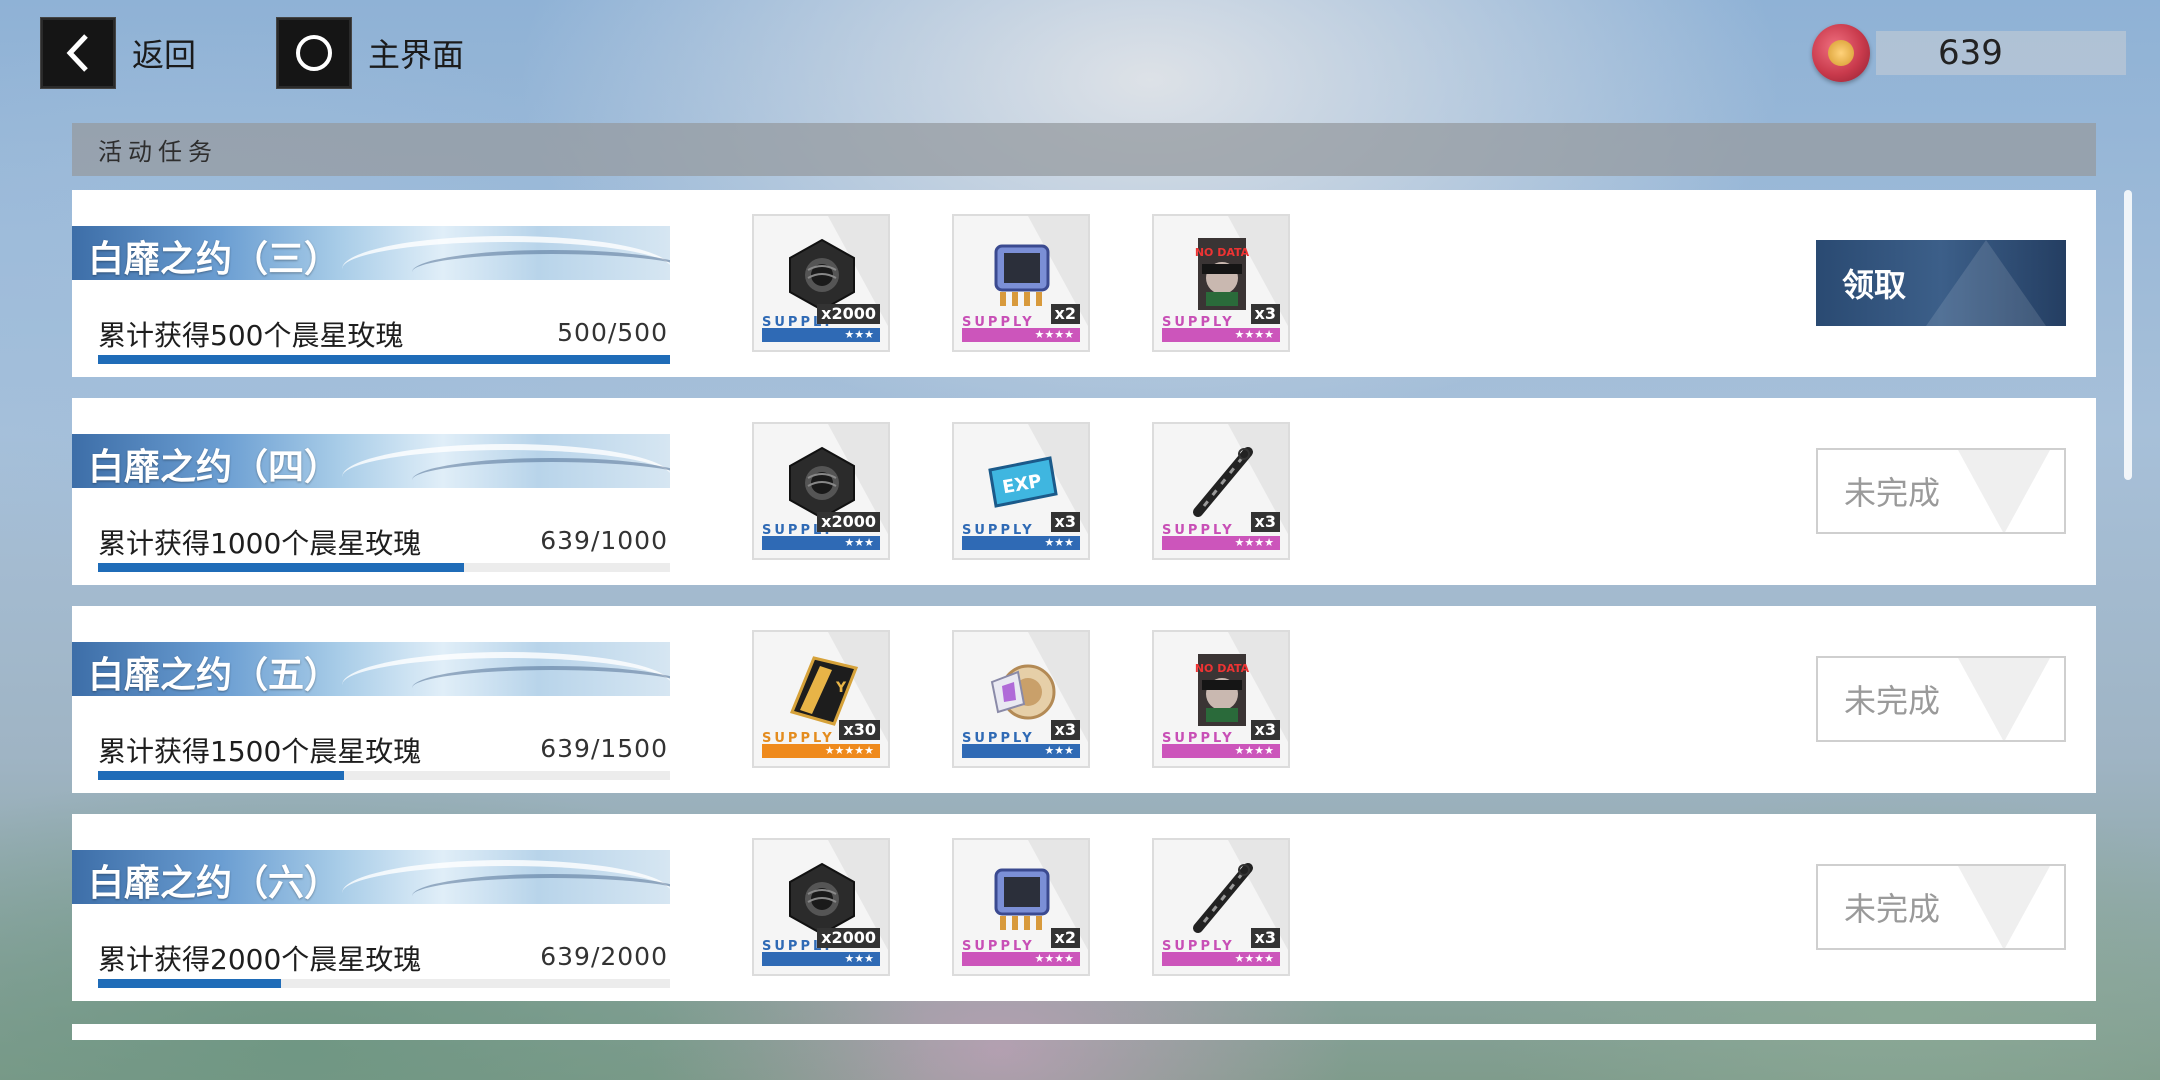 The width and height of the screenshot is (2160, 1080). I want to click on task-title: 白靡之约（三）, so click(214, 259).